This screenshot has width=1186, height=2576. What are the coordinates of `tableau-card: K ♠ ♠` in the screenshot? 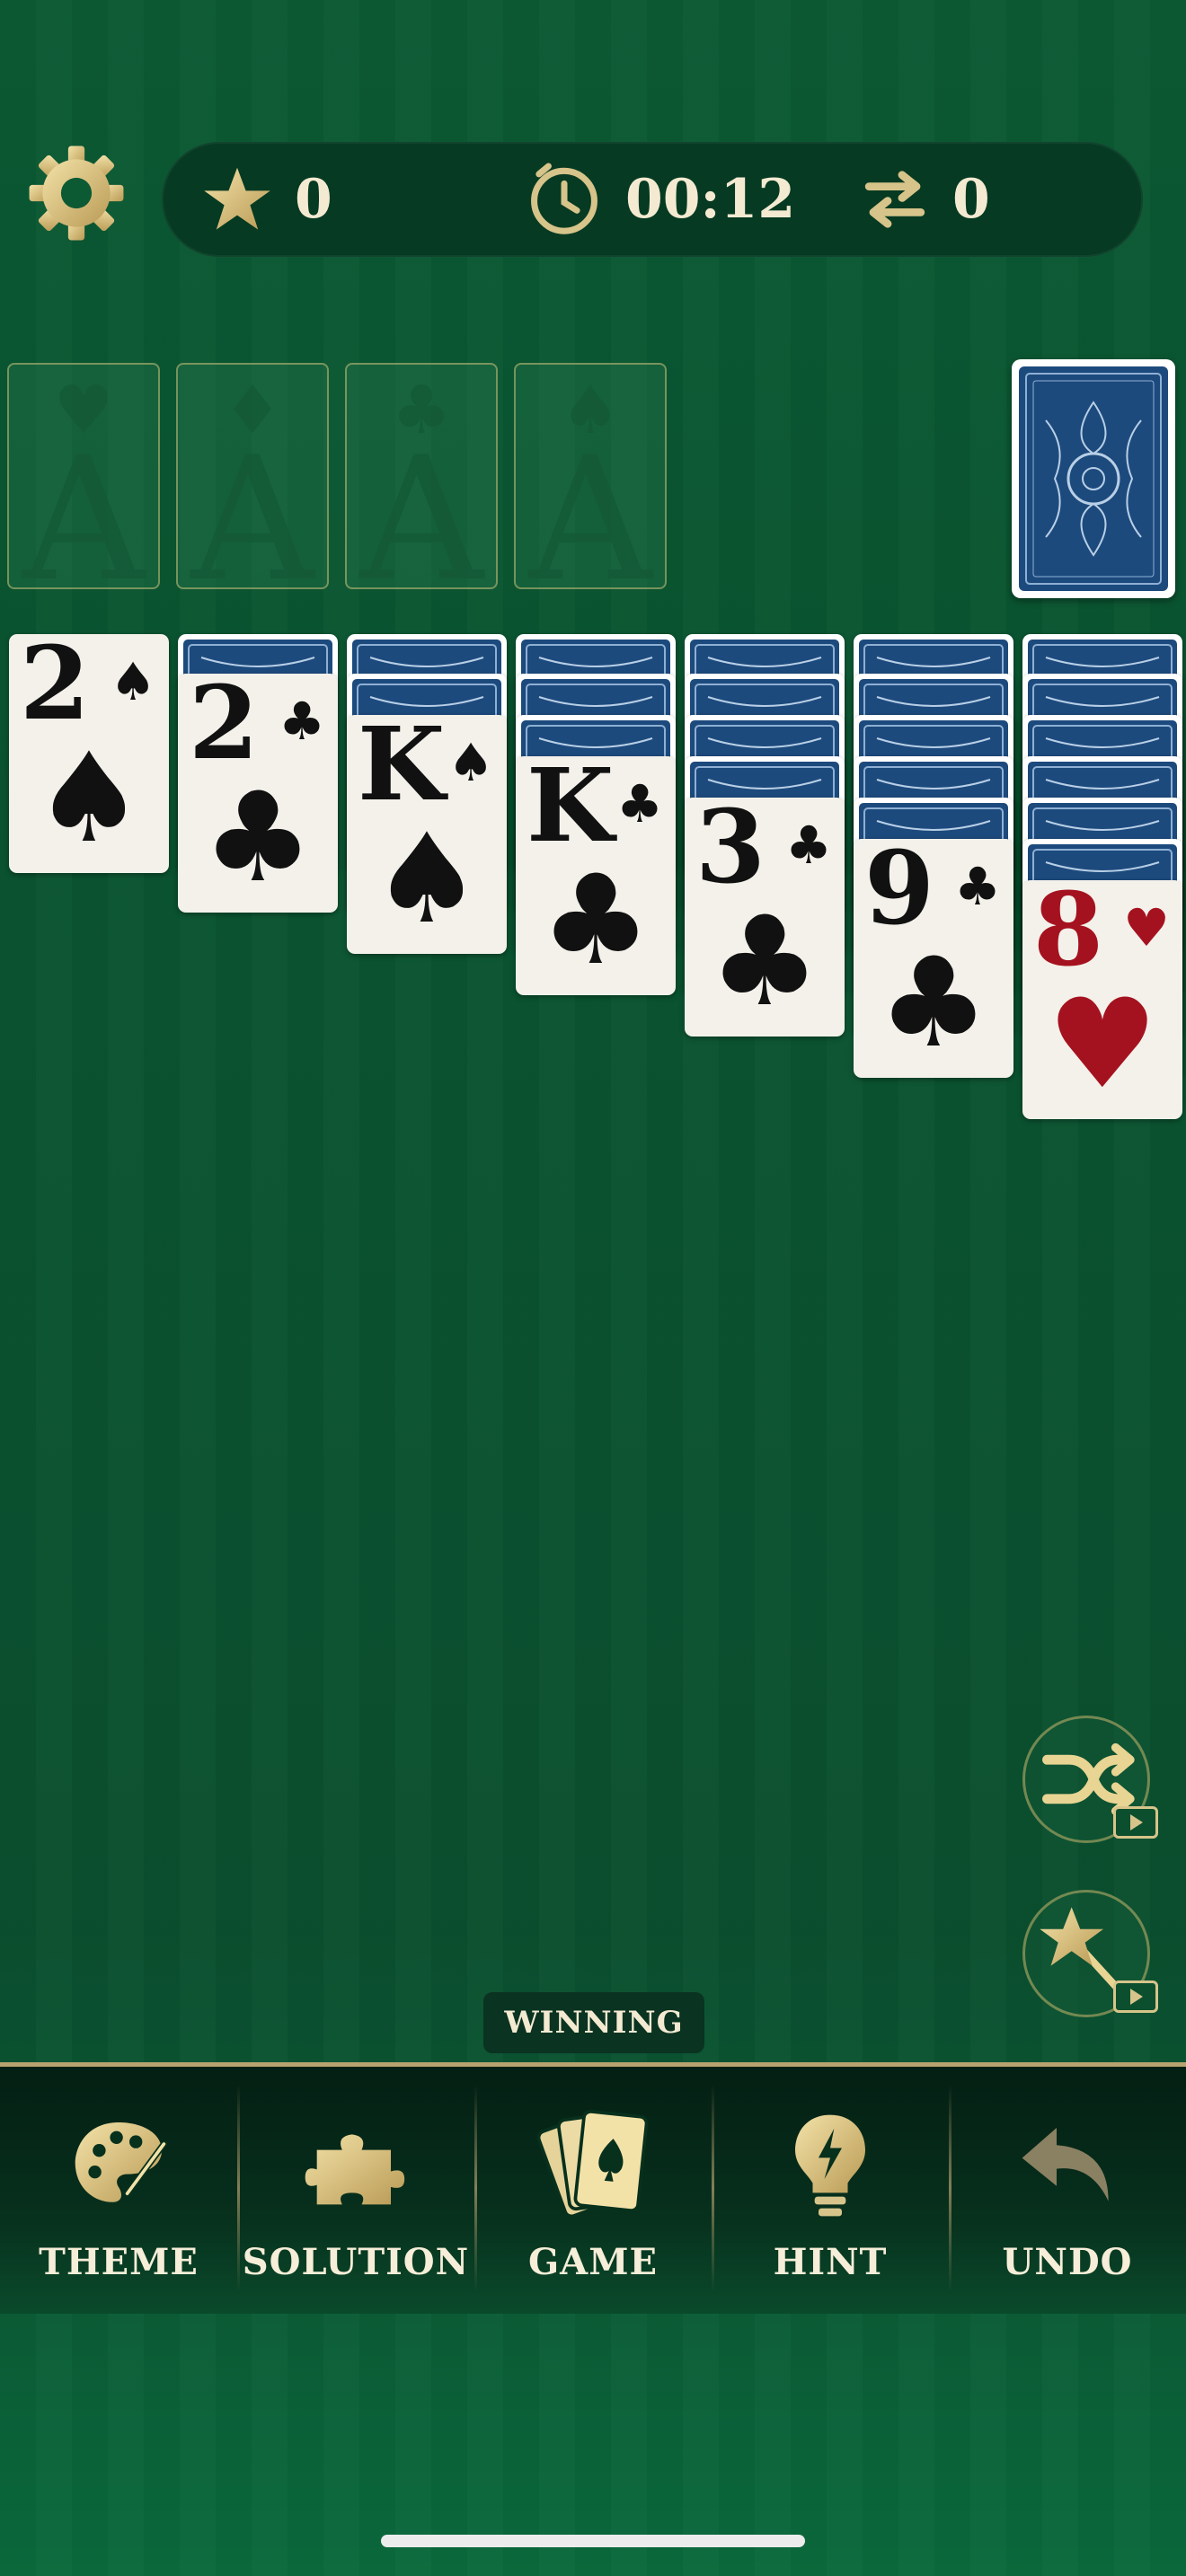 It's located at (427, 834).